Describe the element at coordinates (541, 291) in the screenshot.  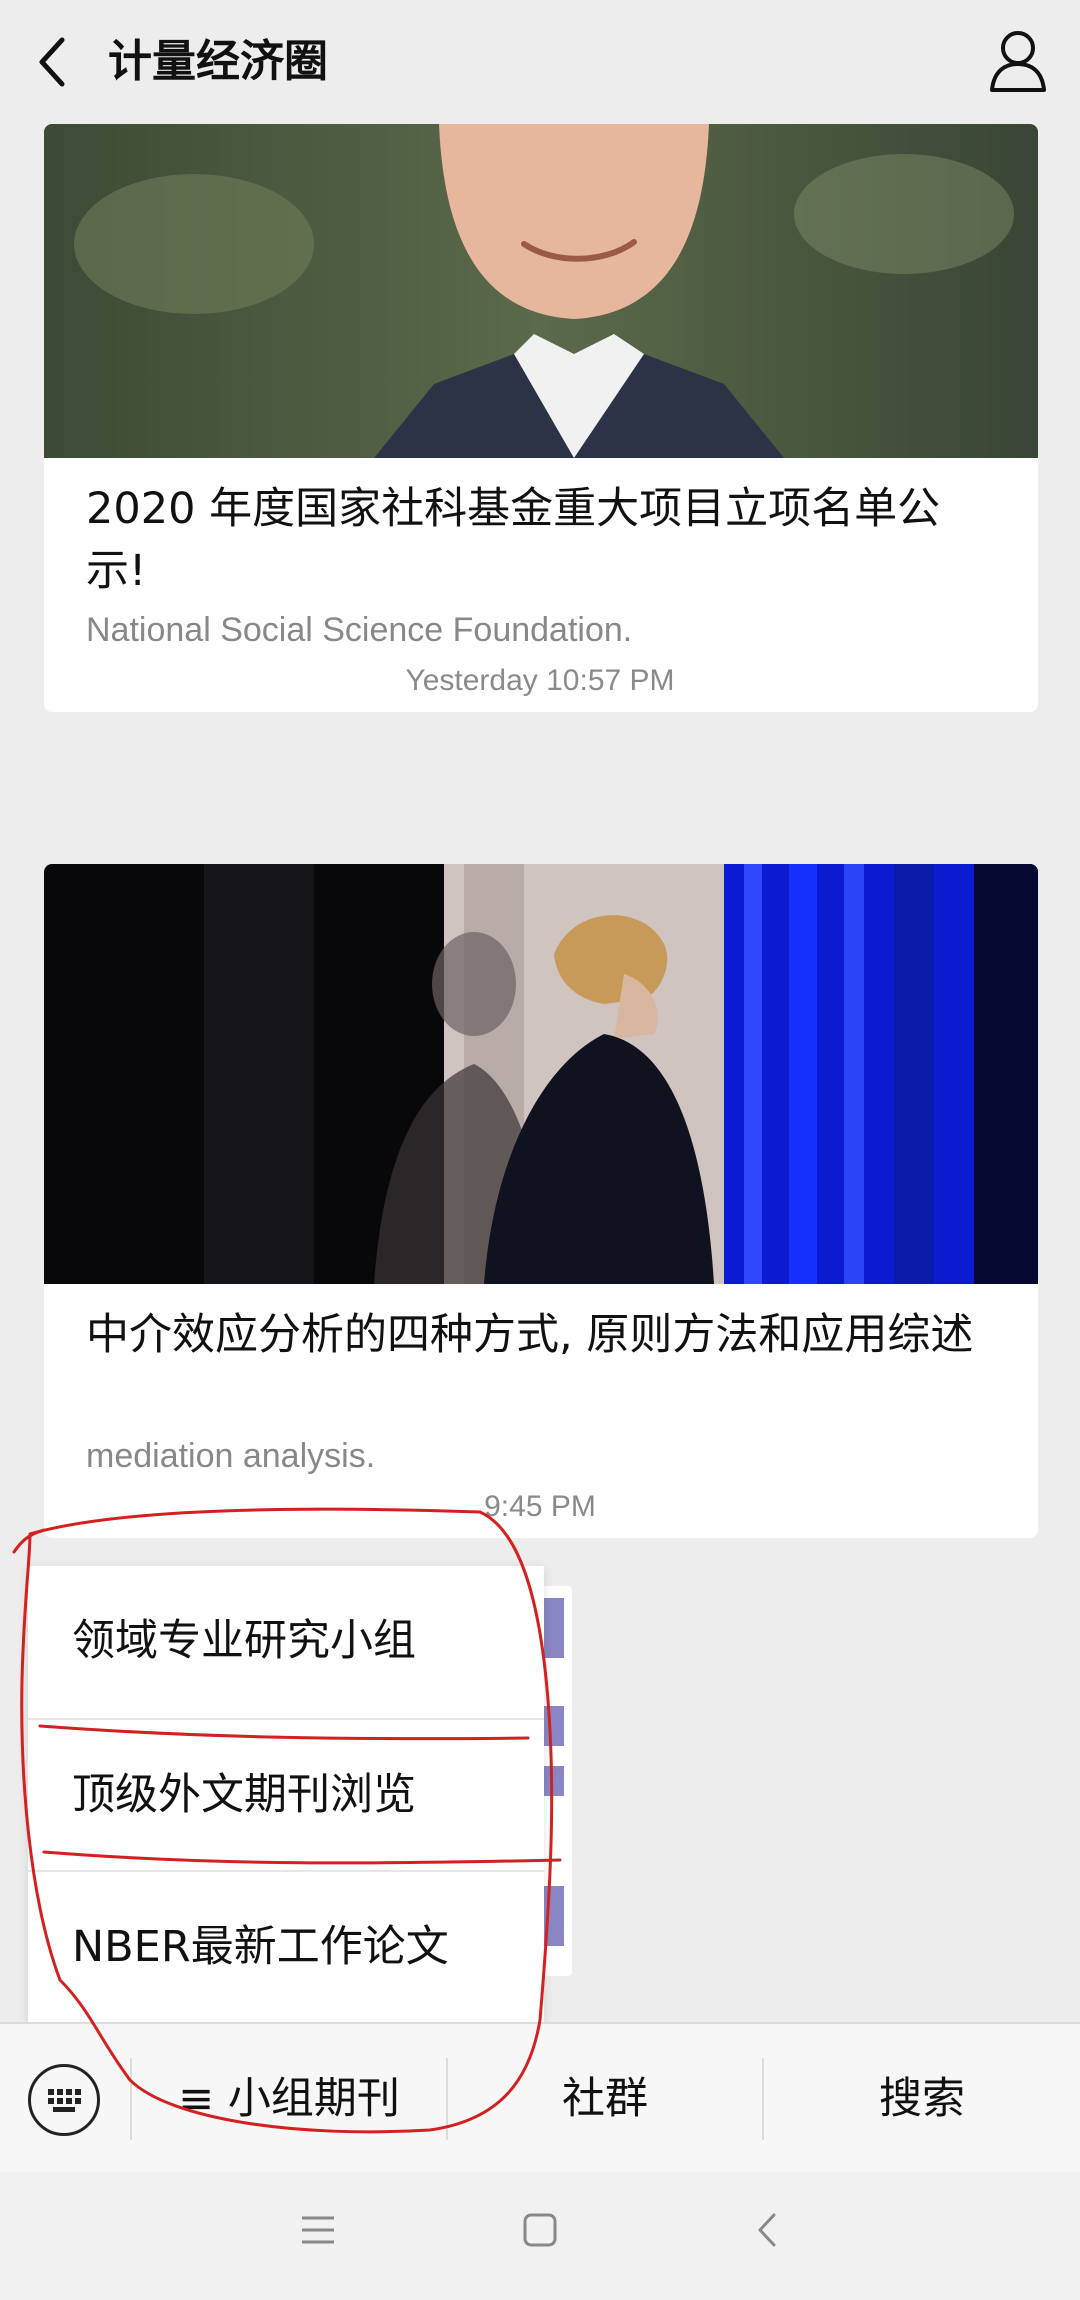
I see `article-cover-image` at that location.